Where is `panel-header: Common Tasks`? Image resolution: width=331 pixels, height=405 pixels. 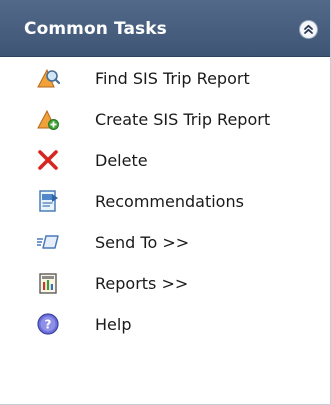
panel-header: Common Tasks is located at coordinates (165, 28).